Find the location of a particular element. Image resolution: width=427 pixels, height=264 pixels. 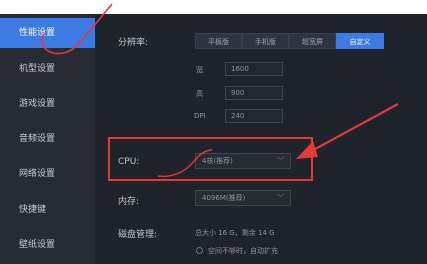

annotation-arrow-head is located at coordinates (307, 150).